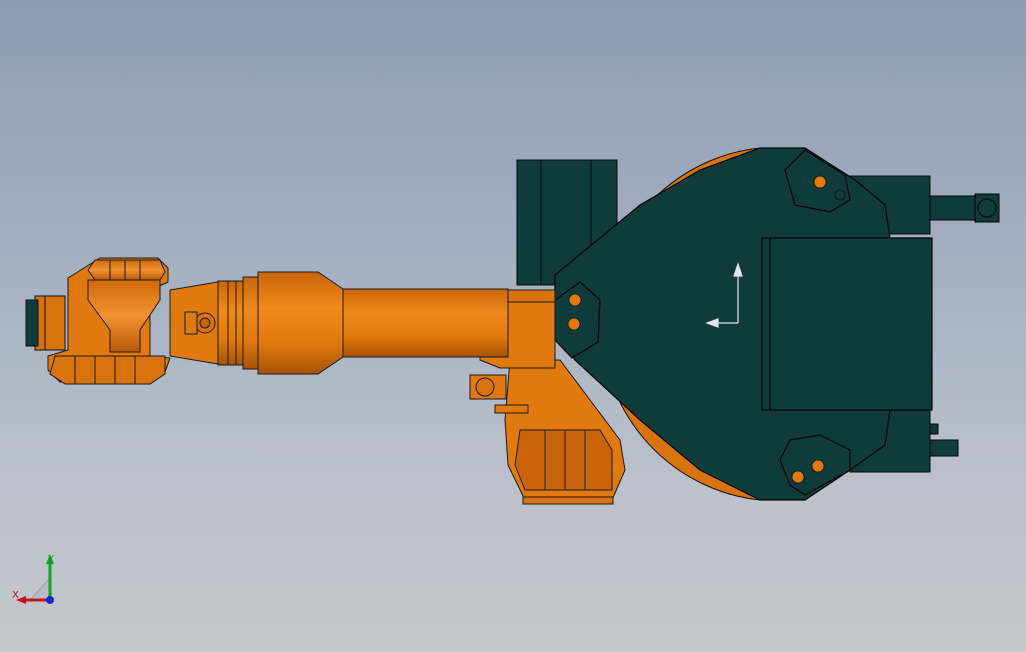  I want to click on z-axis-dot-icon, so click(50, 600).